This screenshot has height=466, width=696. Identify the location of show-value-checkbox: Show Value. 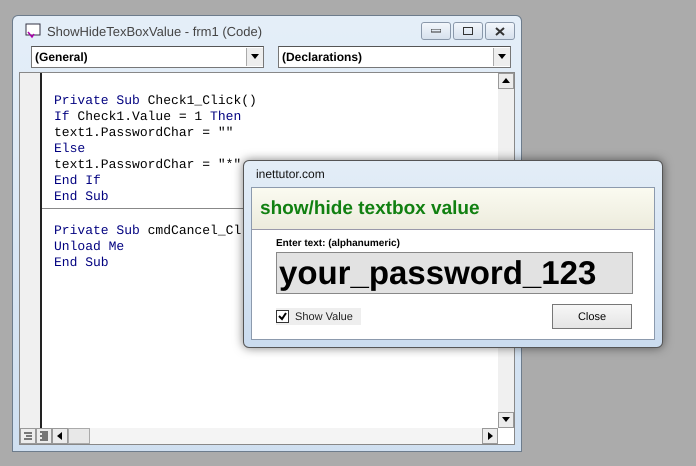
(318, 316).